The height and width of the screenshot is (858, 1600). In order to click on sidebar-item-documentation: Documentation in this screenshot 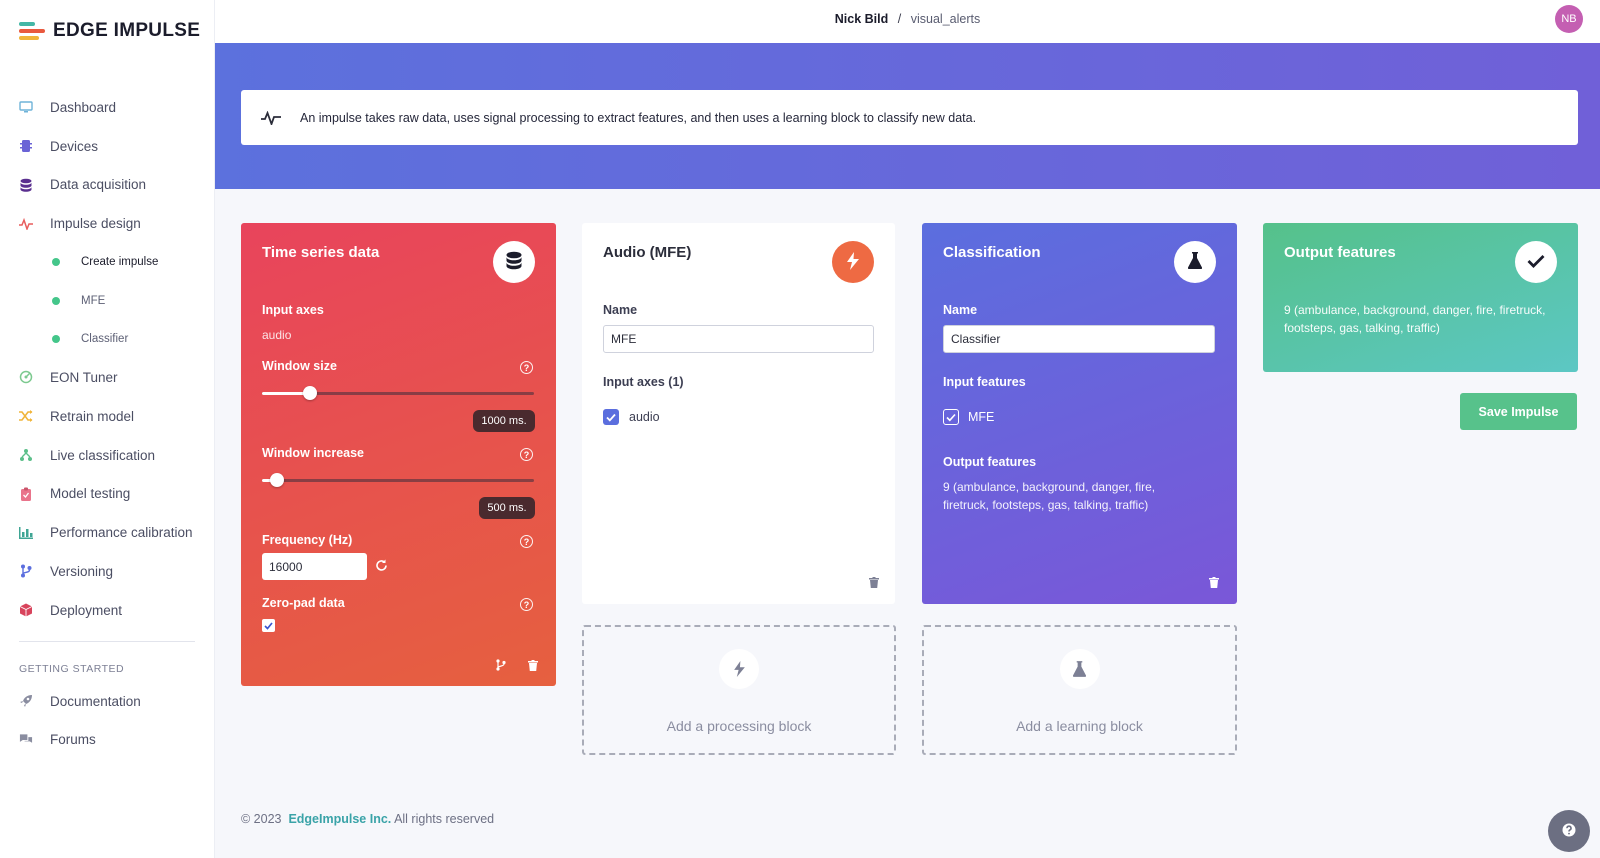, I will do `click(107, 701)`.